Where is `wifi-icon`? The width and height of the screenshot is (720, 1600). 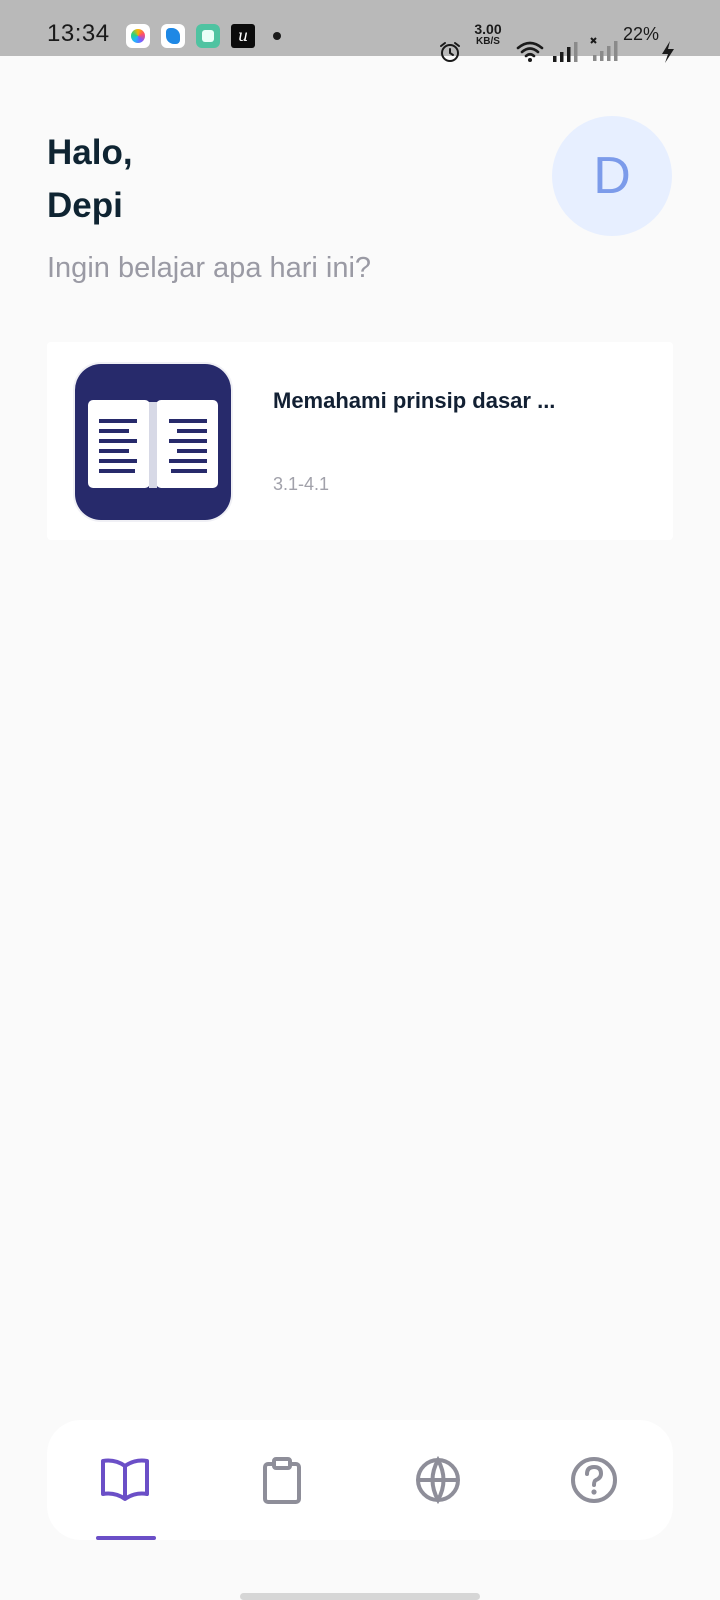 wifi-icon is located at coordinates (530, 51).